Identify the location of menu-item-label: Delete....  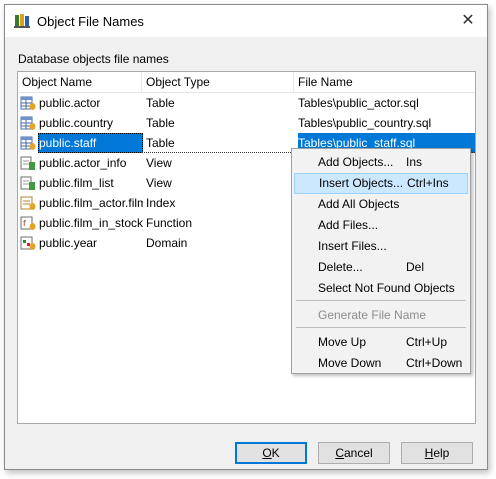
(340, 267).